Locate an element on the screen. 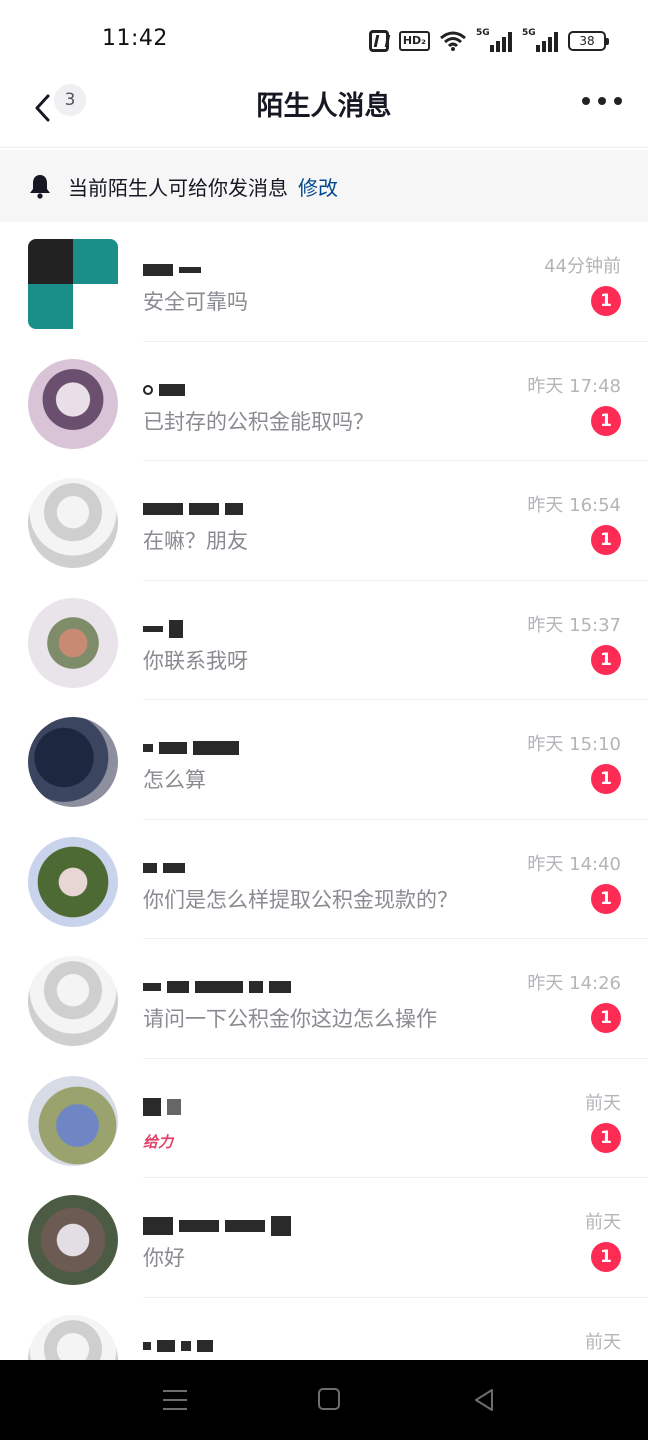 This screenshot has height=1440, width=648. more-options-icon is located at coordinates (602, 101).